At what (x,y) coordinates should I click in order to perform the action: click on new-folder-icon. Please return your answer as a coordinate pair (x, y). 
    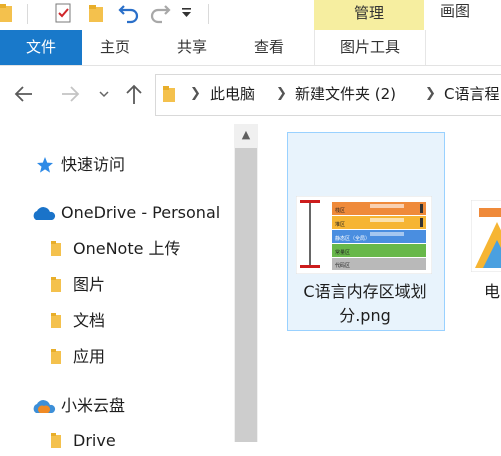
    Looking at the image, I should click on (97, 13).